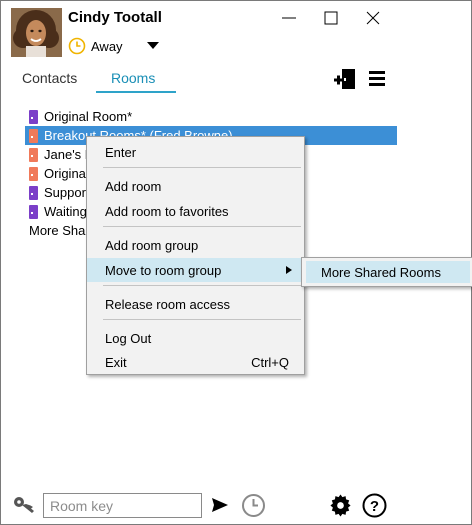 The image size is (472, 525). What do you see at coordinates (65, 173) in the screenshot?
I see `room-label: Origina` at bounding box center [65, 173].